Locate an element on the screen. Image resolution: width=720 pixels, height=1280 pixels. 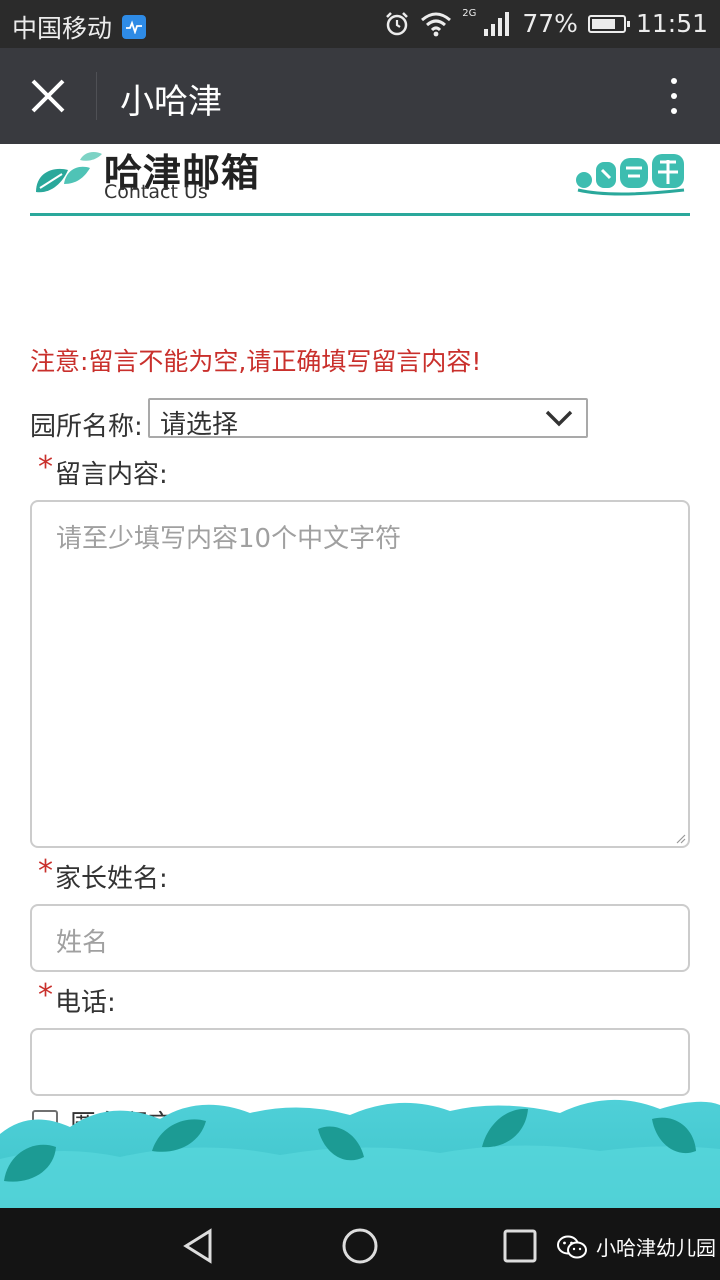
recent-apps-button is located at coordinates (520, 1246).